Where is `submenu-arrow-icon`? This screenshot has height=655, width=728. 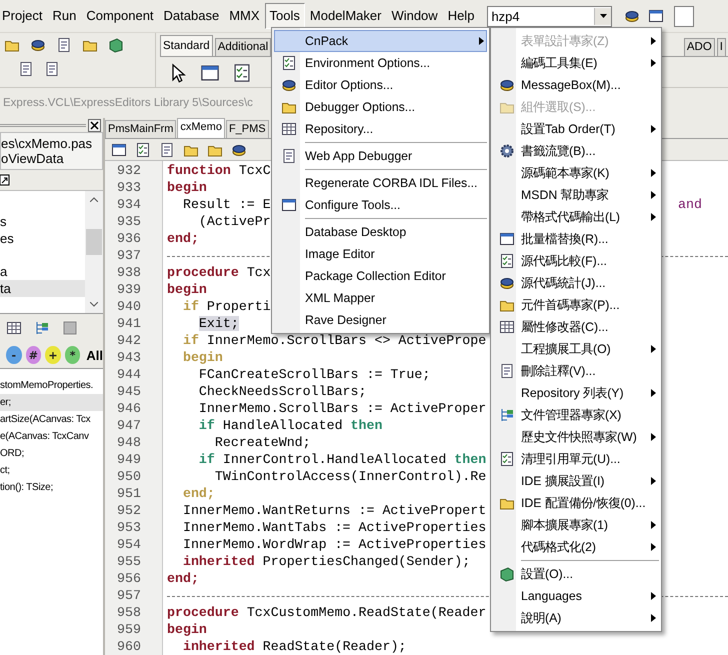
submenu-arrow-icon is located at coordinates (653, 349).